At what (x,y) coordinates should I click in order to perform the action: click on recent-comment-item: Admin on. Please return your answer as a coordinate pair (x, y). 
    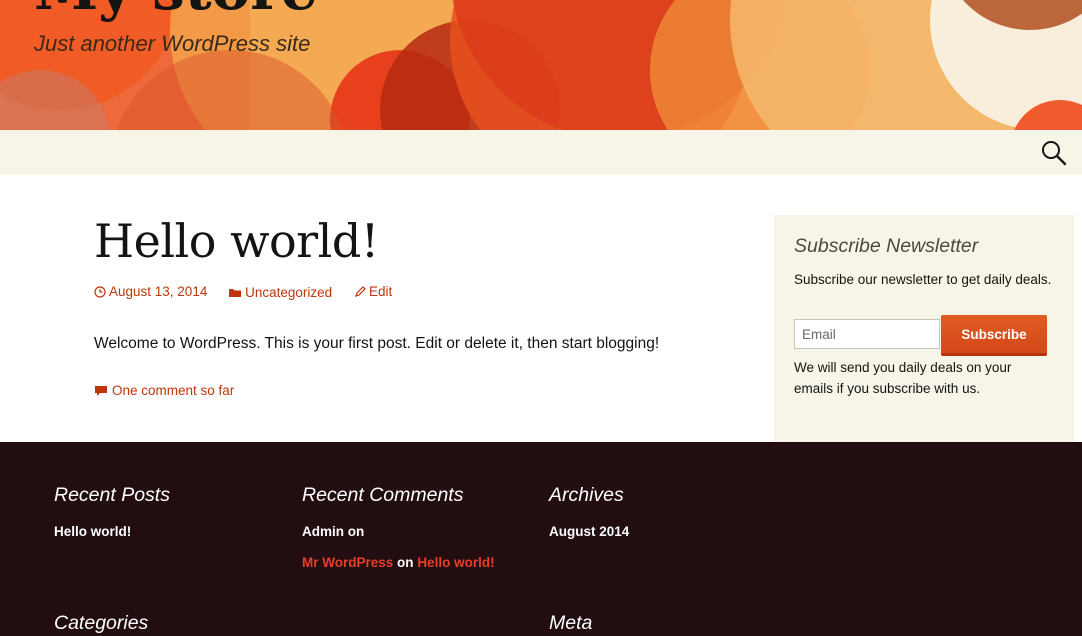
    Looking at the image, I should click on (333, 531).